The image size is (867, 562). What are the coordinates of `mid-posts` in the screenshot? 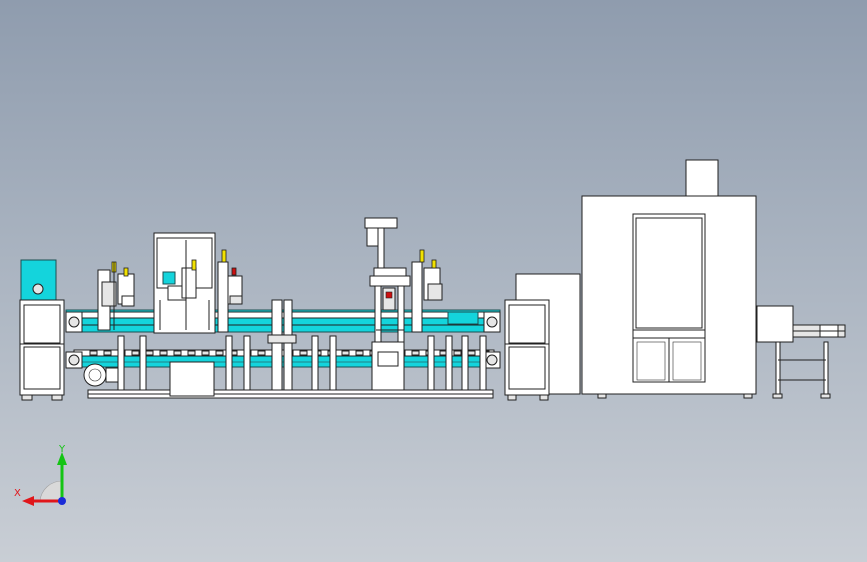 It's located at (282, 345).